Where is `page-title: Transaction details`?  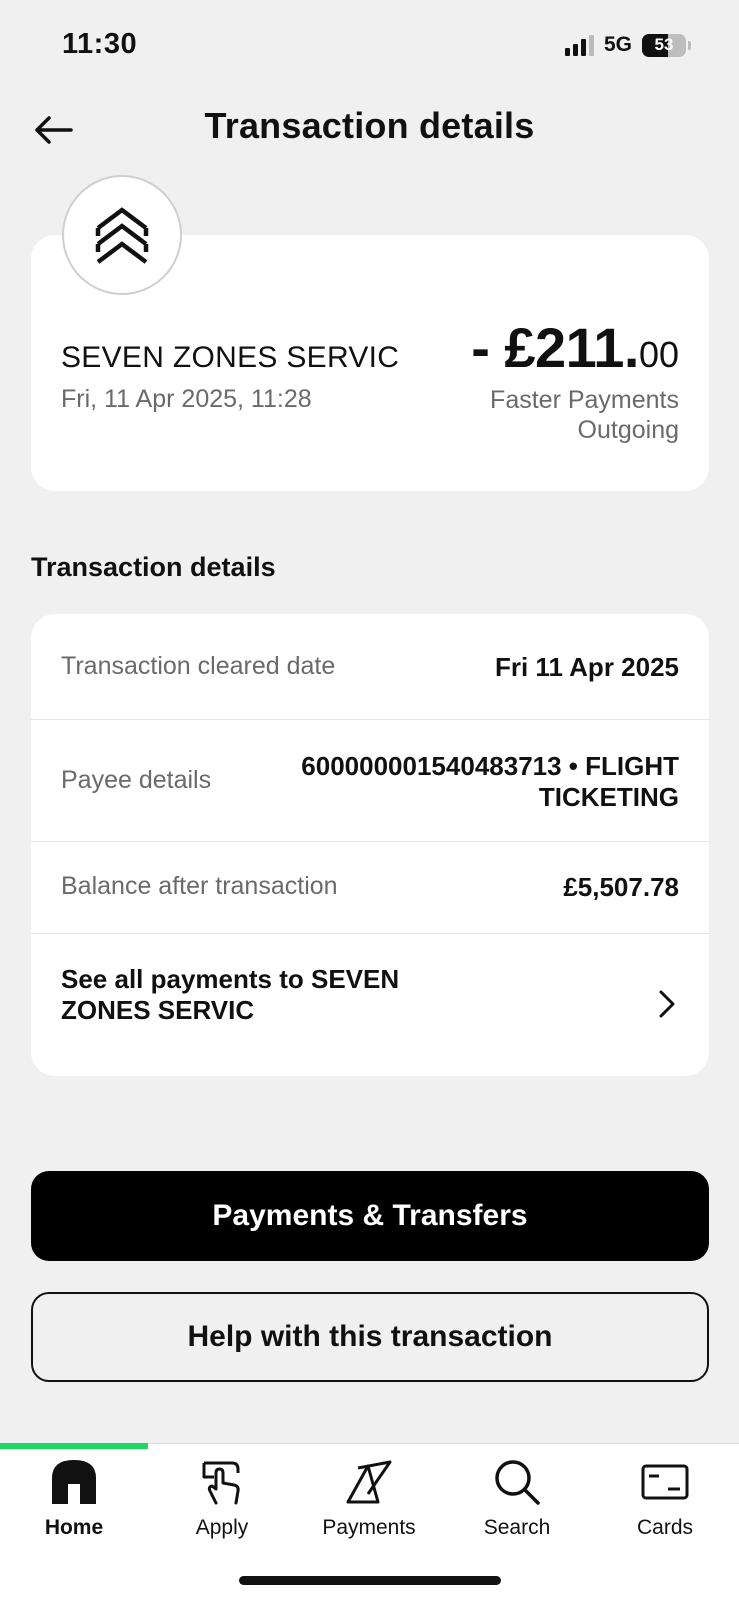 page-title: Transaction details is located at coordinates (369, 125).